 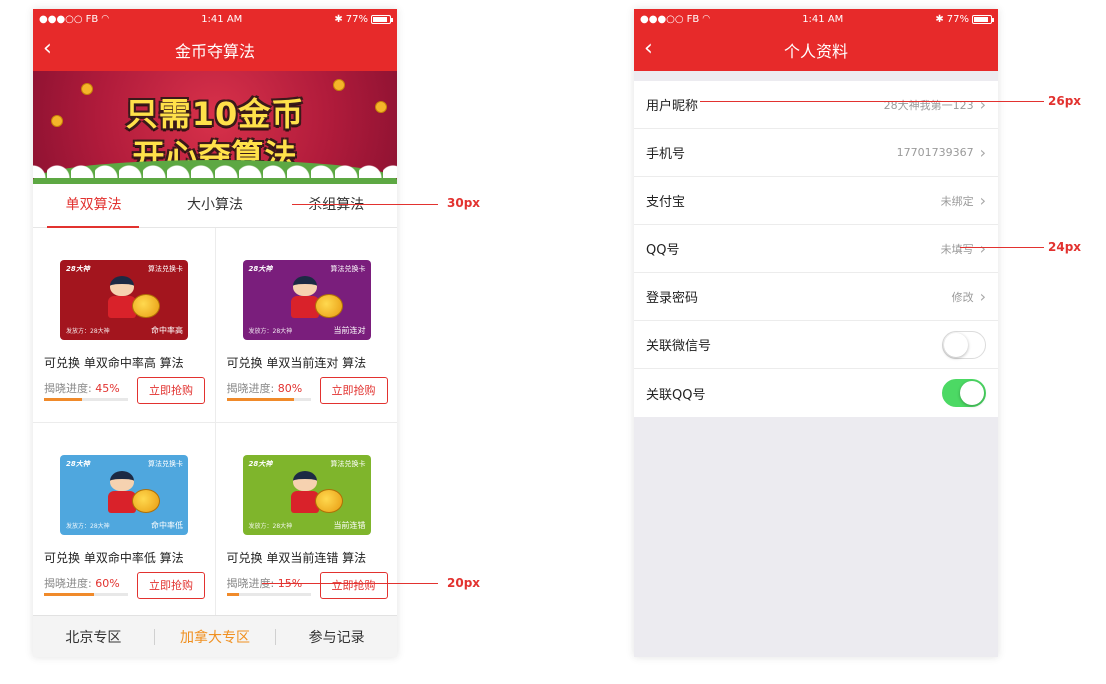 I want to click on row-label: 登录密码, so click(x=672, y=298).